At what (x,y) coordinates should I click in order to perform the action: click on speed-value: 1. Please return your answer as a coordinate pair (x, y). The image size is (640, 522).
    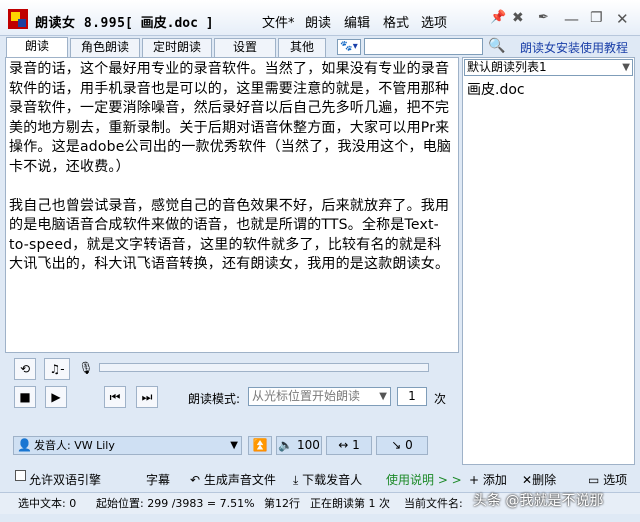
    Looking at the image, I should click on (356, 445).